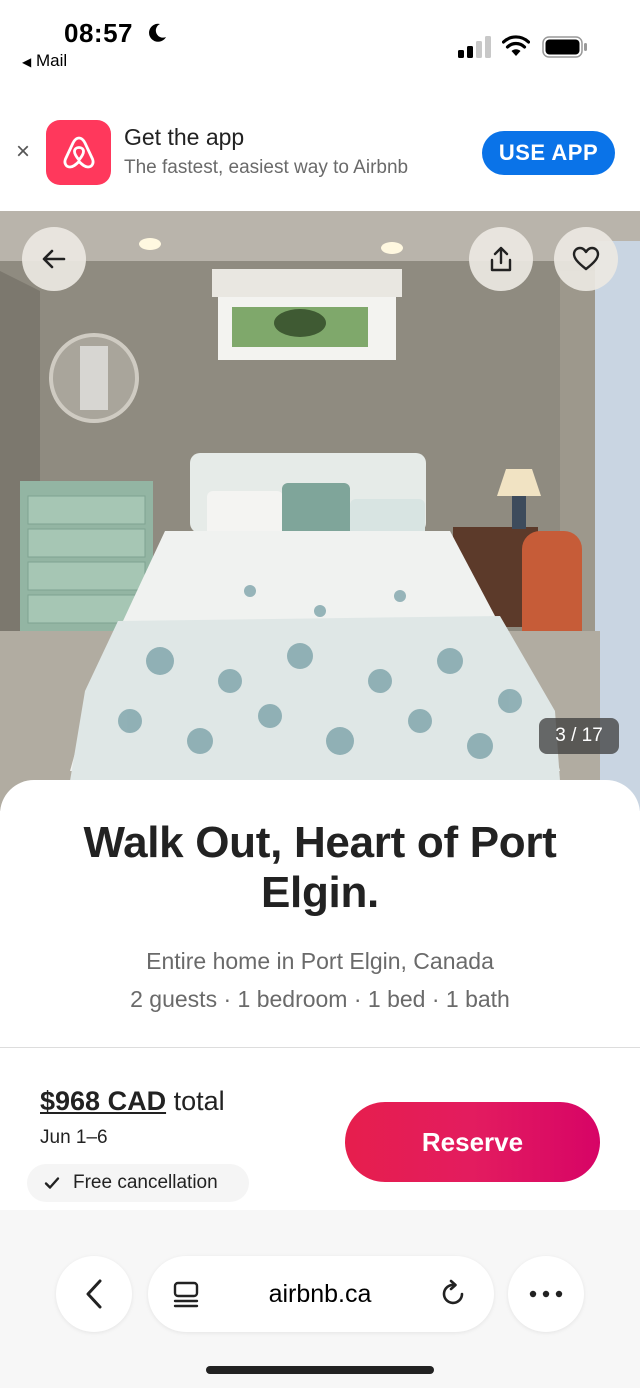  Describe the element at coordinates (98, 33) in the screenshot. I see `status-time: 08:57` at that location.